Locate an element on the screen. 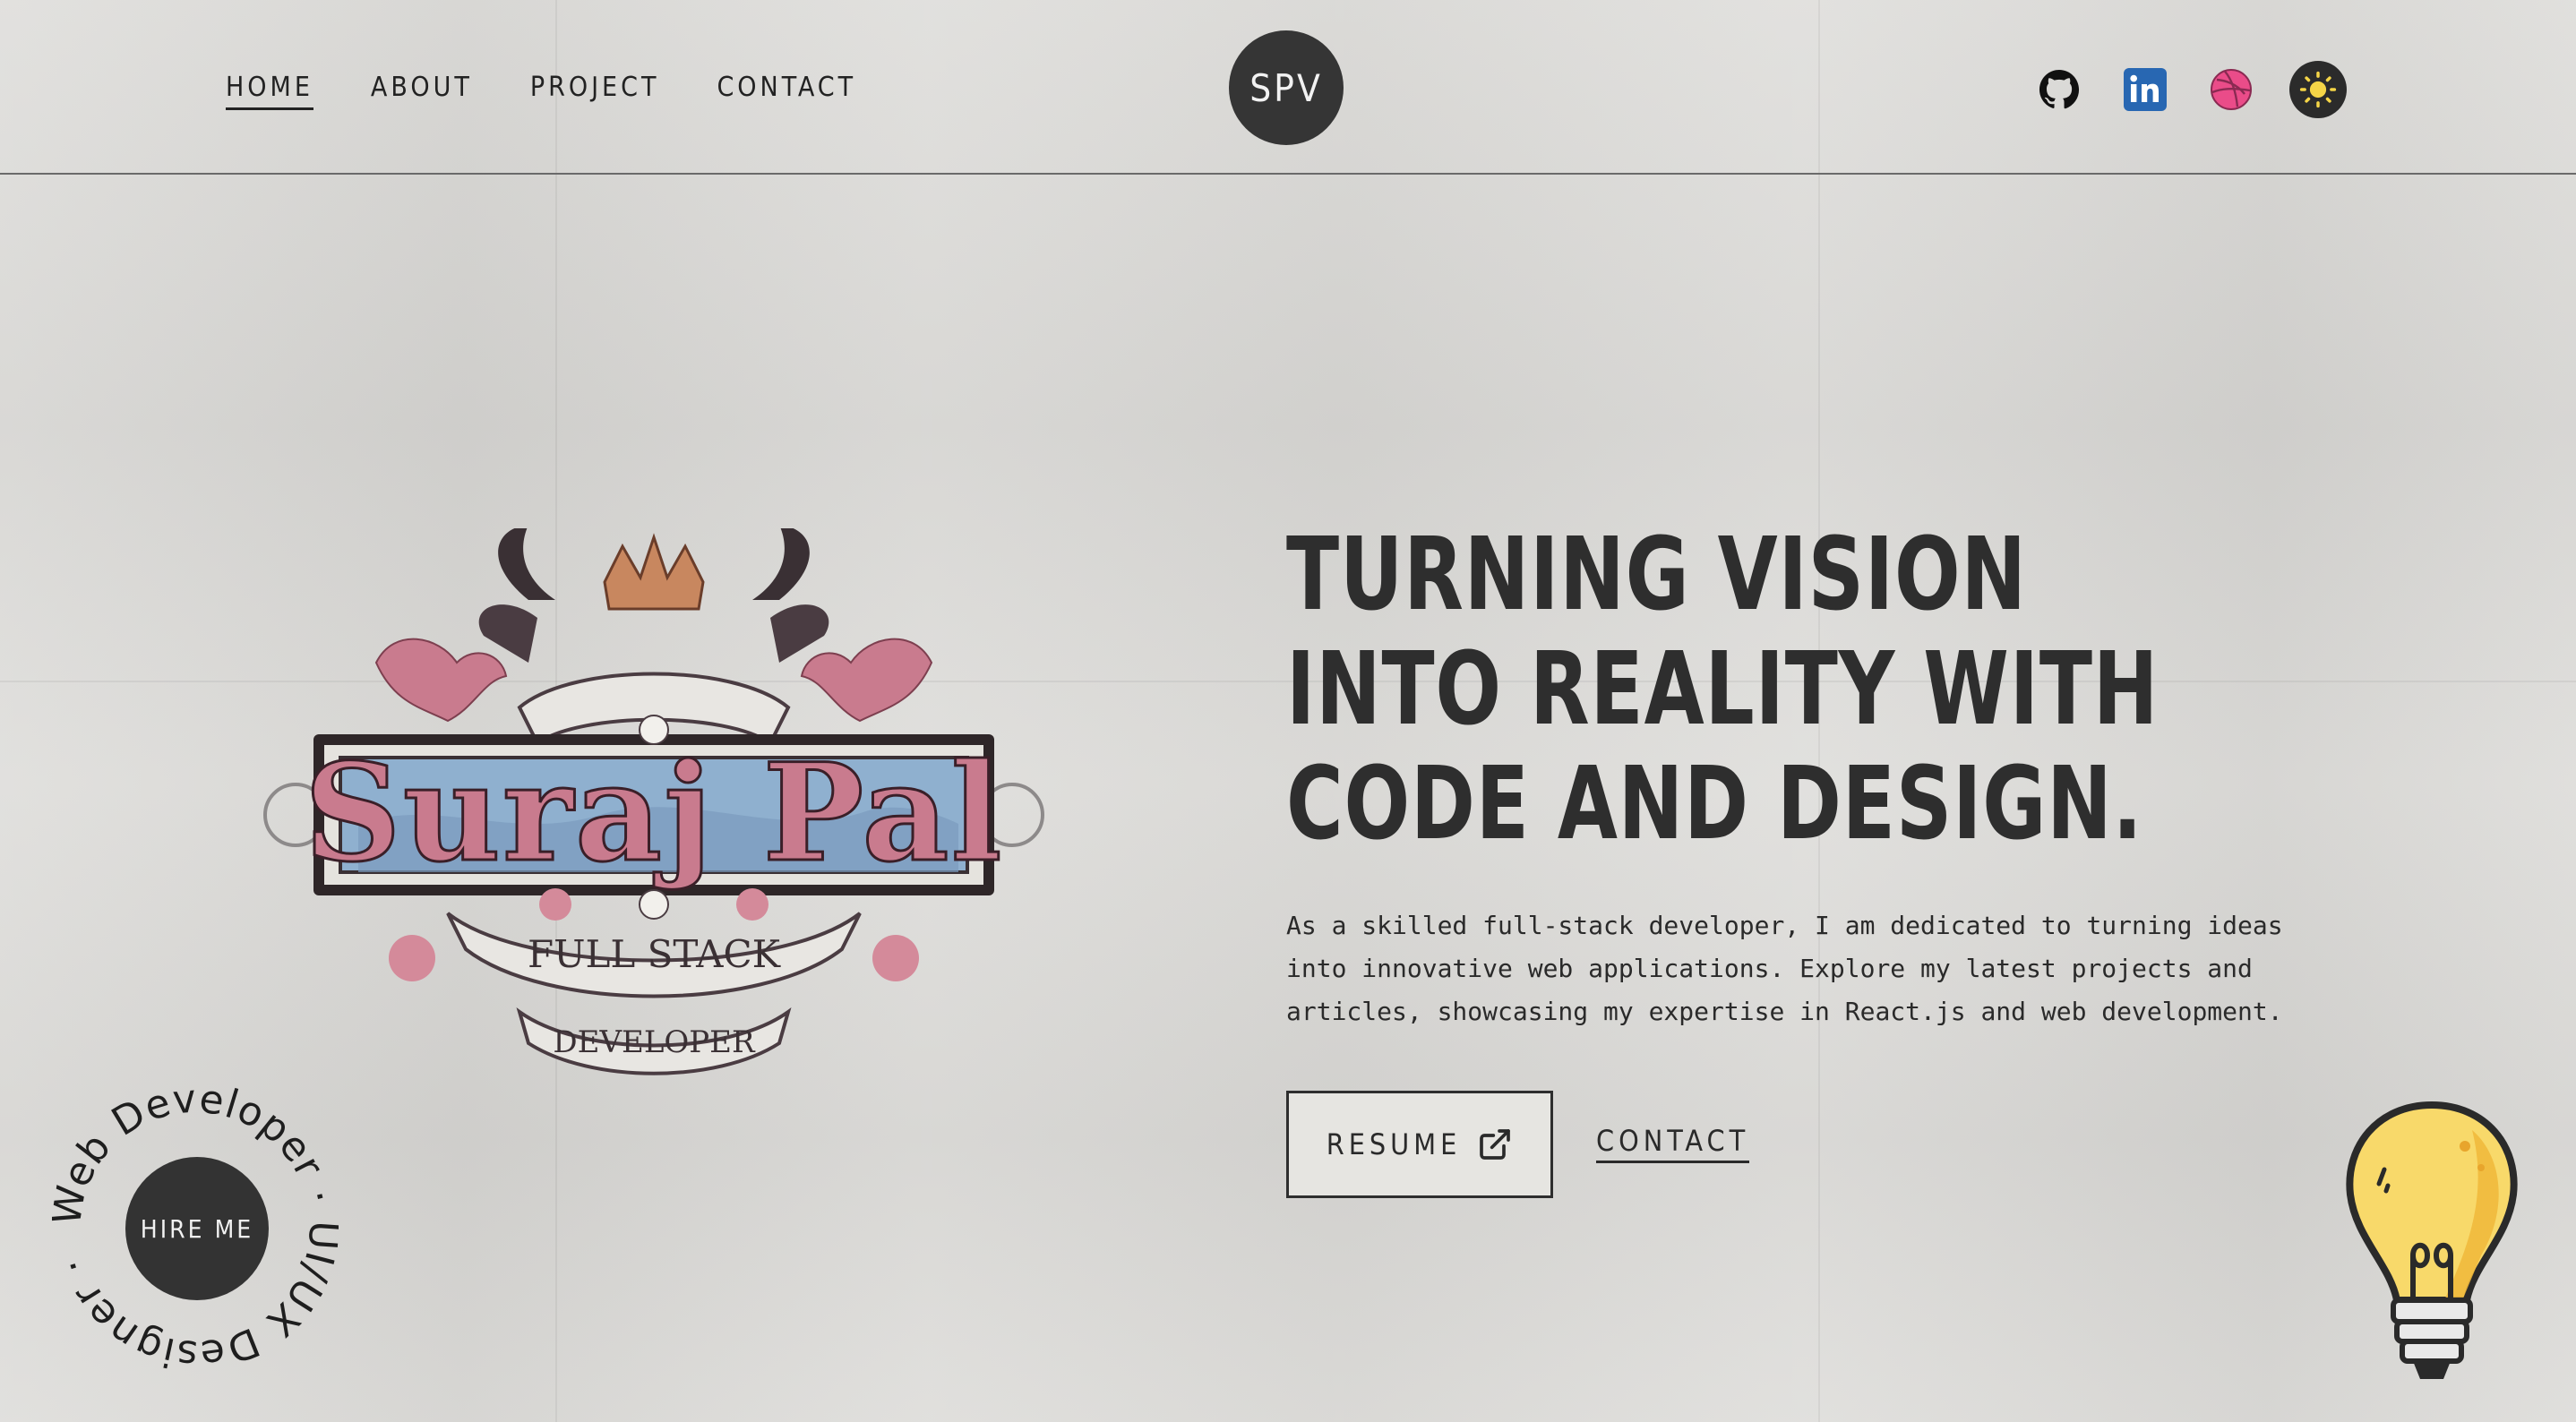  suraj-pal-emblem: Suraj Pal FULL STACK DEVELOPER is located at coordinates (654, 813).